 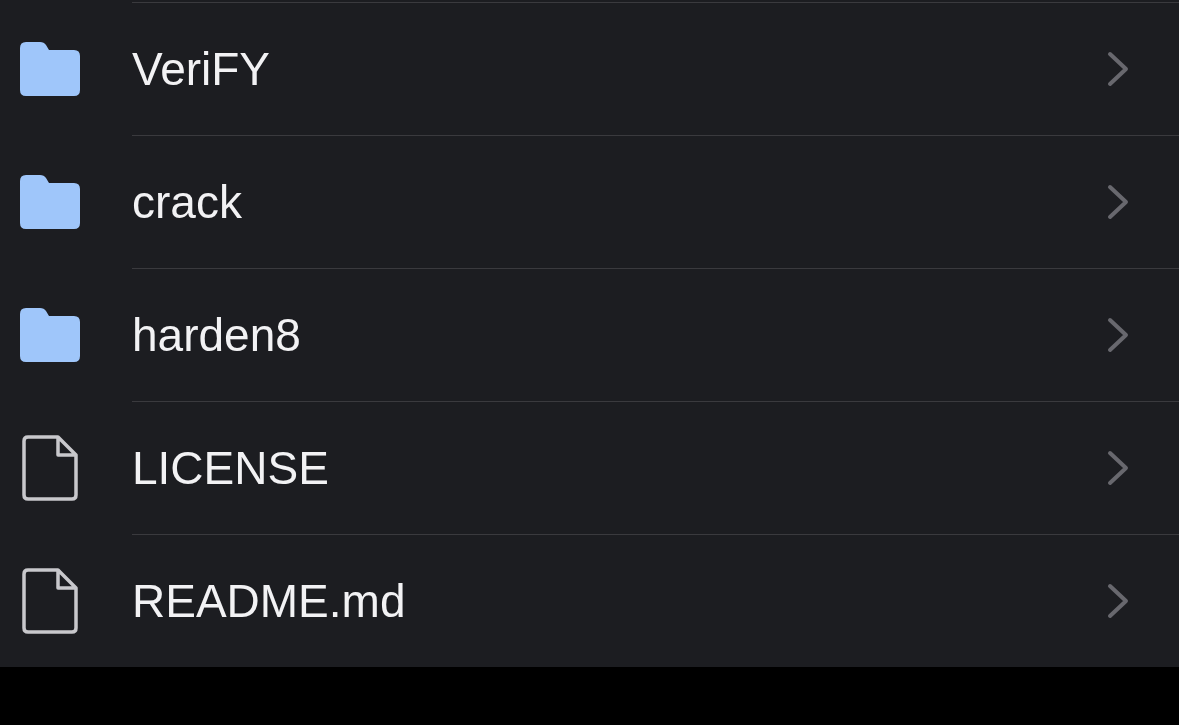 What do you see at coordinates (269, 601) in the screenshot?
I see `file-name: README.md` at bounding box center [269, 601].